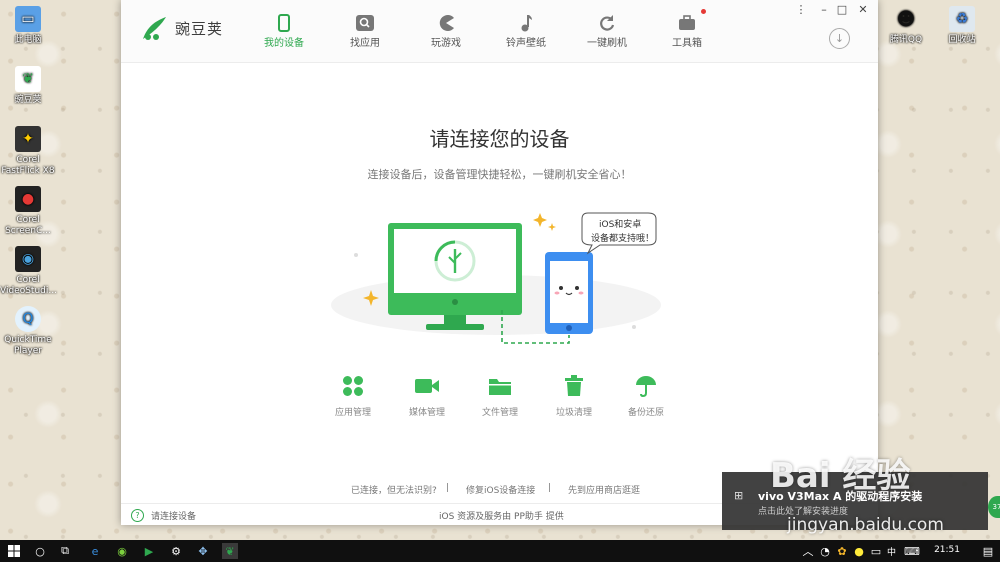  I want to click on phone-icon, so click(284, 23).